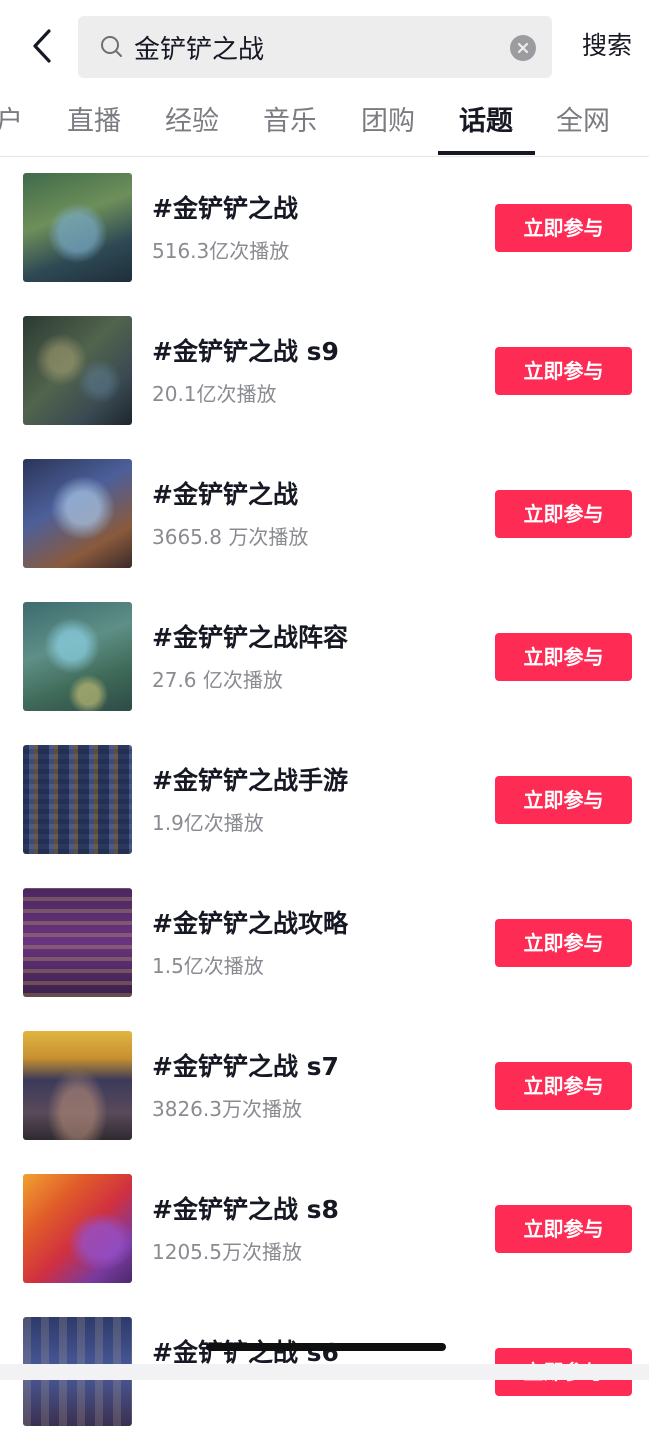 The image size is (649, 1444). Describe the element at coordinates (324, 1086) in the screenshot. I see `list-item: #金铲铲之战 s7 3826.3万次播放 立即参与` at that location.